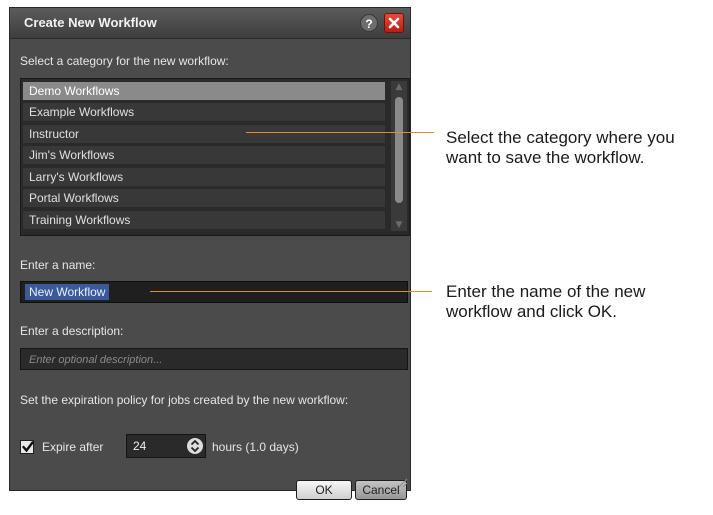 The width and height of the screenshot is (713, 515). I want to click on checkmark-icon, so click(28, 447).